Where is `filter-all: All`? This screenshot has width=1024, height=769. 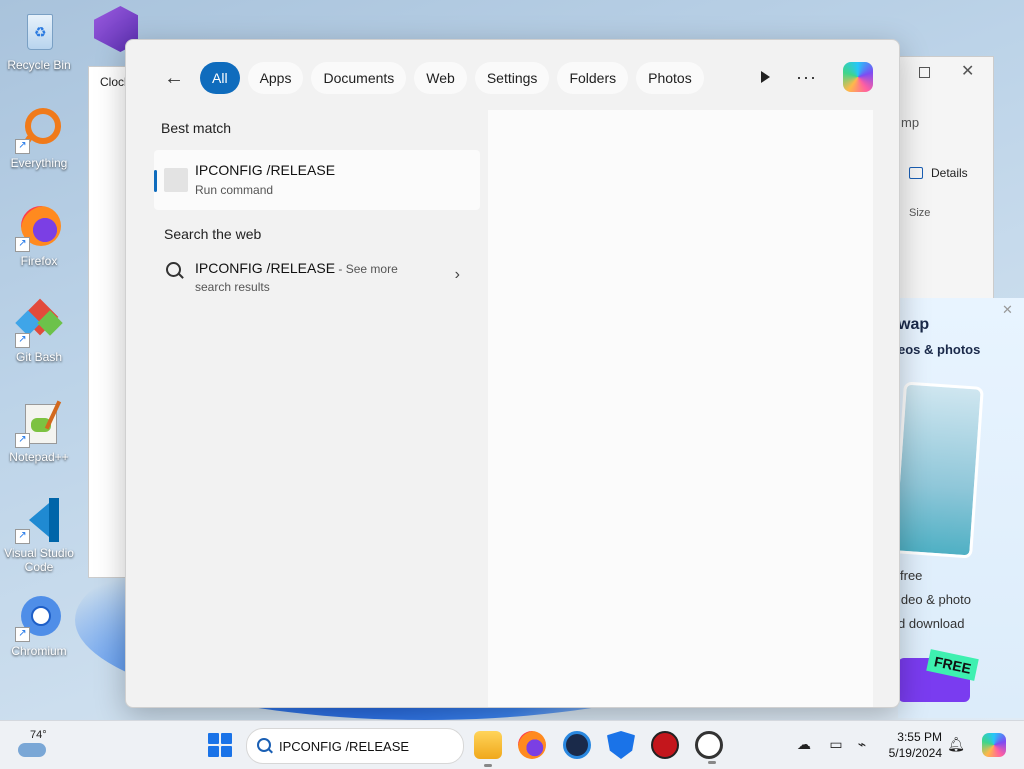 filter-all: All is located at coordinates (220, 78).